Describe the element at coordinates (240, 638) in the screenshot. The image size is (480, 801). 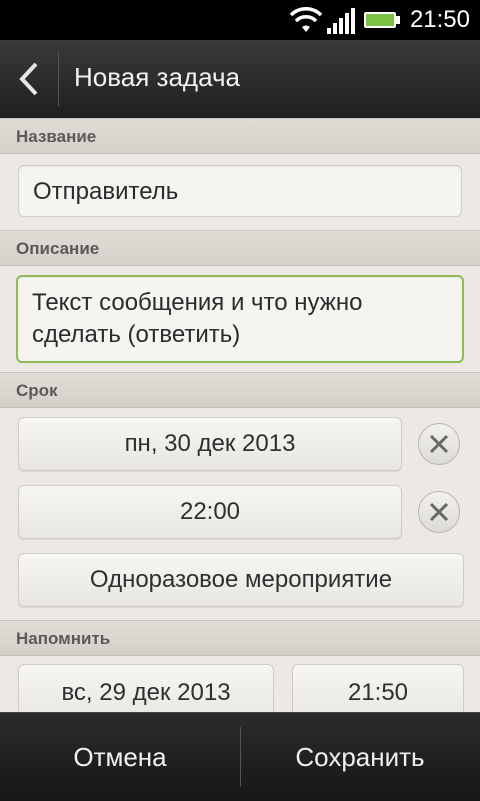
I see `section-header-remind: Напомнить` at that location.